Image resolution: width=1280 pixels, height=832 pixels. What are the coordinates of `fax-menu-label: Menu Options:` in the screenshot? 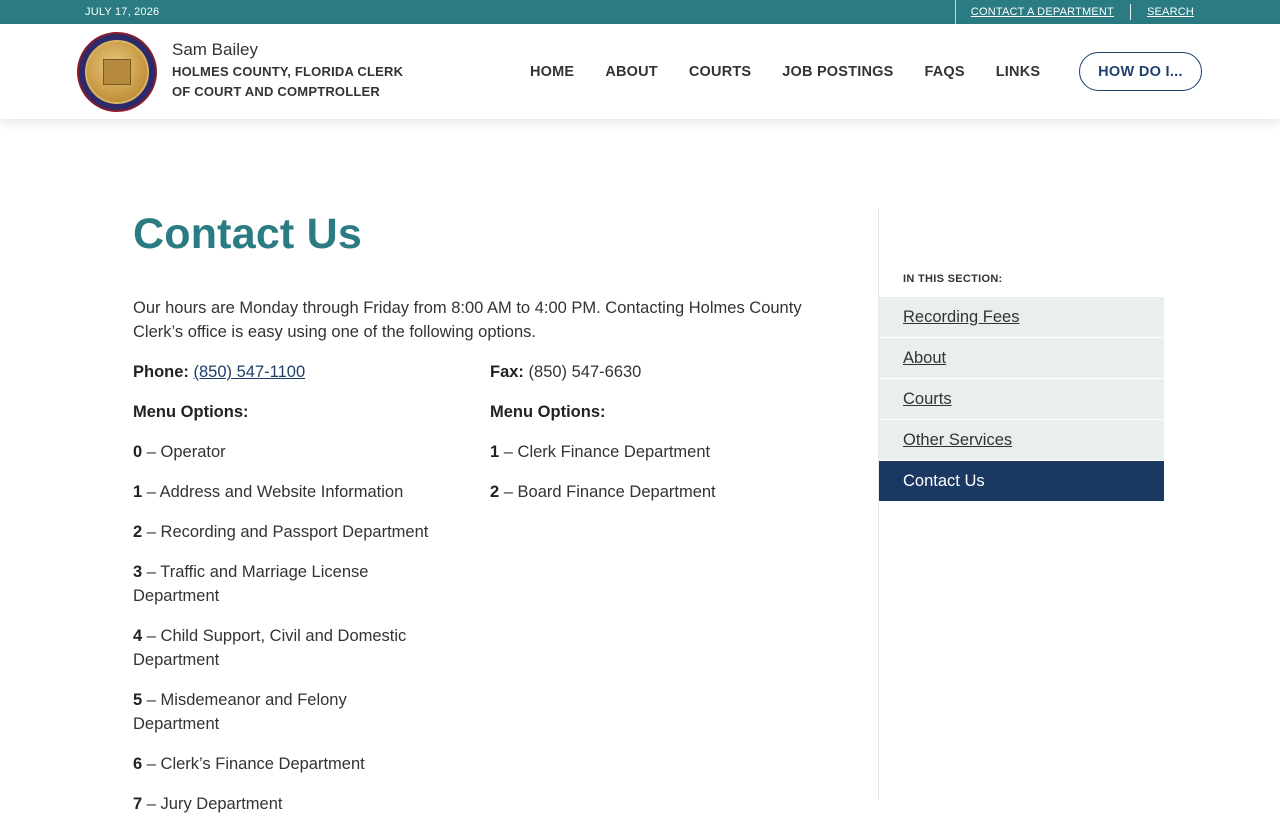 It's located at (548, 412).